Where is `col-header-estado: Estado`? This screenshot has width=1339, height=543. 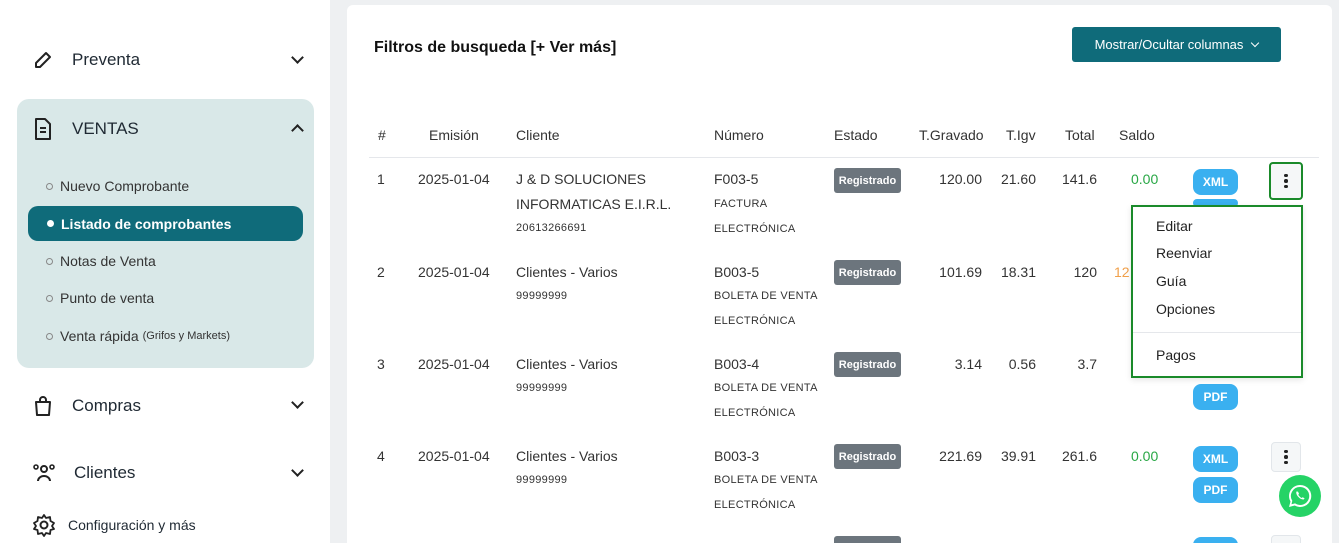
col-header-estado: Estado is located at coordinates (856, 135).